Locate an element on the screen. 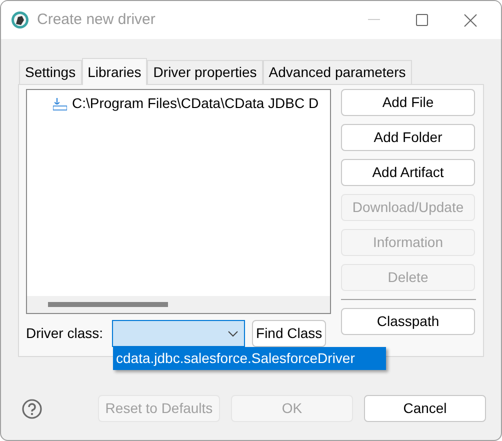  chevron-down-icon is located at coordinates (233, 333).